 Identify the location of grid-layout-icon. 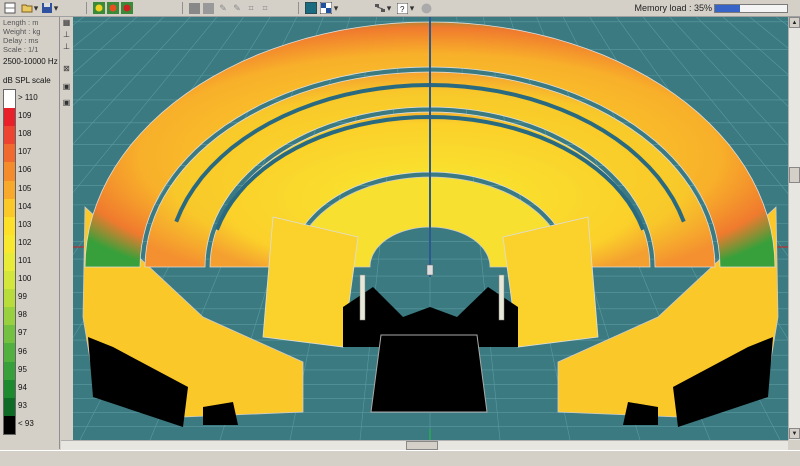
(326, 8).